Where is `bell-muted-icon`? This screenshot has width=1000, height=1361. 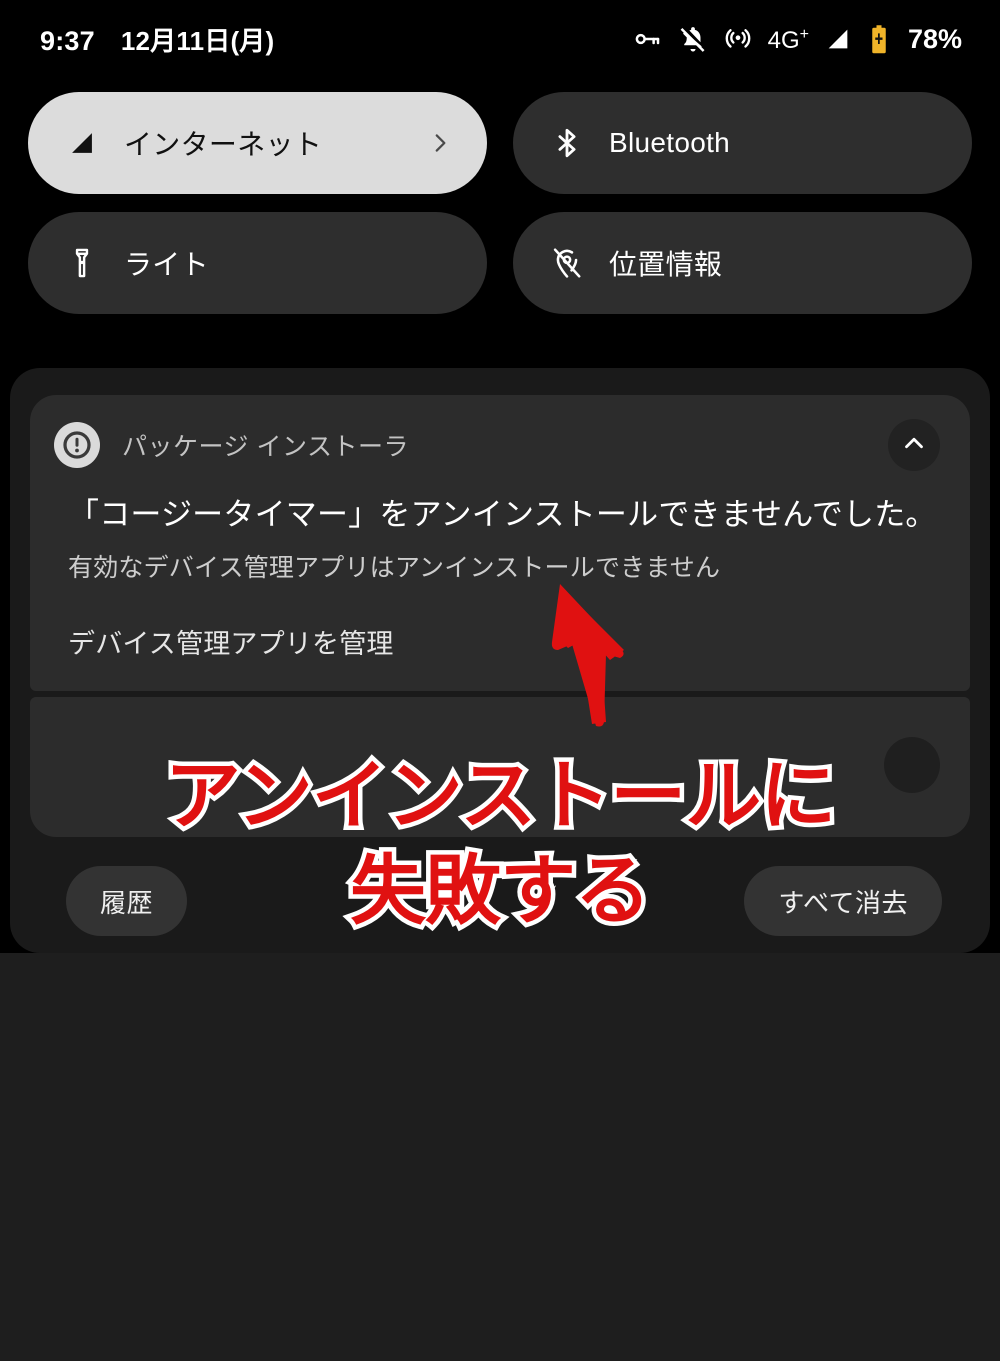
bell-muted-icon is located at coordinates (693, 39).